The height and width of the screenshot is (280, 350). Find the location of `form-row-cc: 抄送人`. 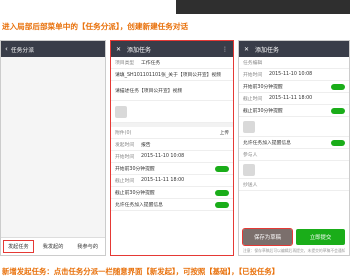

form-row-cc: 抄送人 is located at coordinates (294, 185).